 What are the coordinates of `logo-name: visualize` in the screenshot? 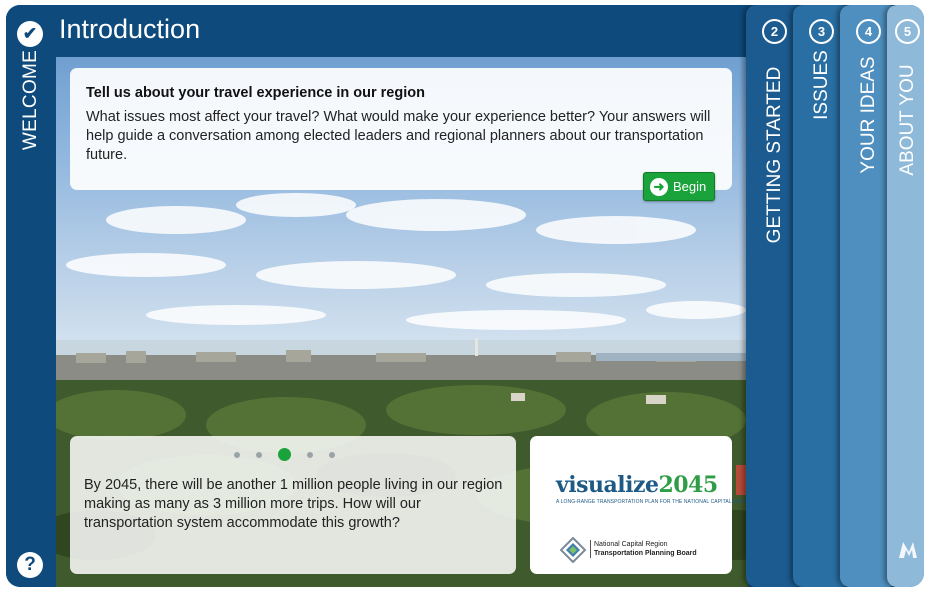 It's located at (607, 485).